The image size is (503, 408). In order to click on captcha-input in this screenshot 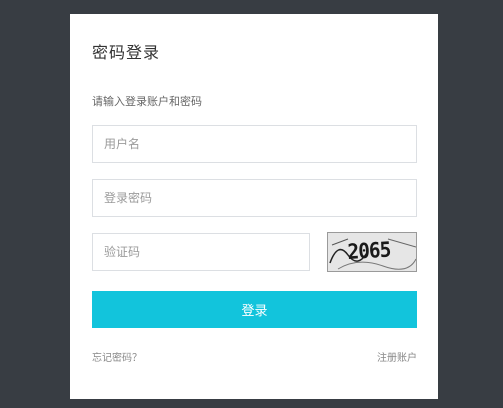, I will do `click(201, 252)`.